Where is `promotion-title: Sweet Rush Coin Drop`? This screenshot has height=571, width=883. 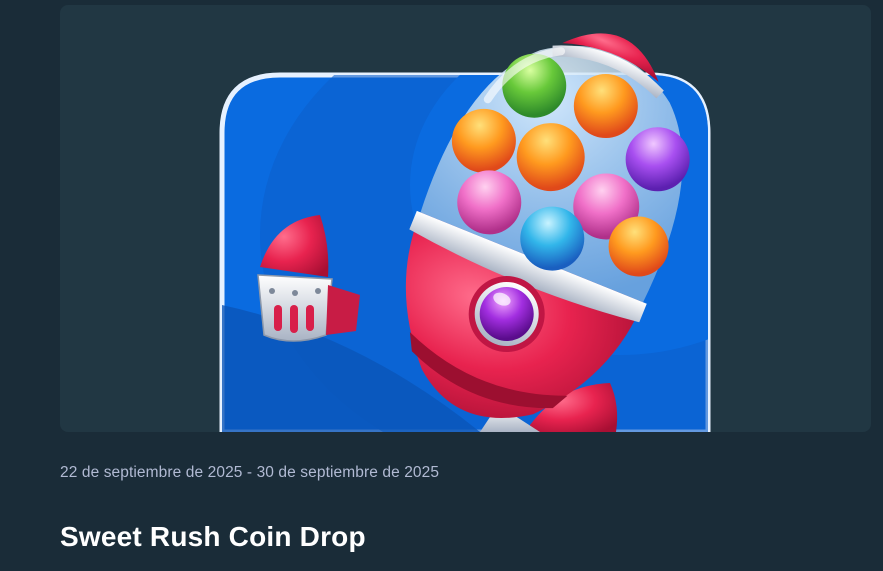
promotion-title: Sweet Rush Coin Drop is located at coordinates (213, 537).